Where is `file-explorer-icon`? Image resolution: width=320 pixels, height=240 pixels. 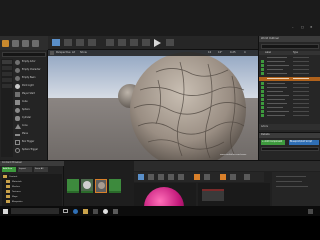 file-explorer-icon is located at coordinates (85, 211).